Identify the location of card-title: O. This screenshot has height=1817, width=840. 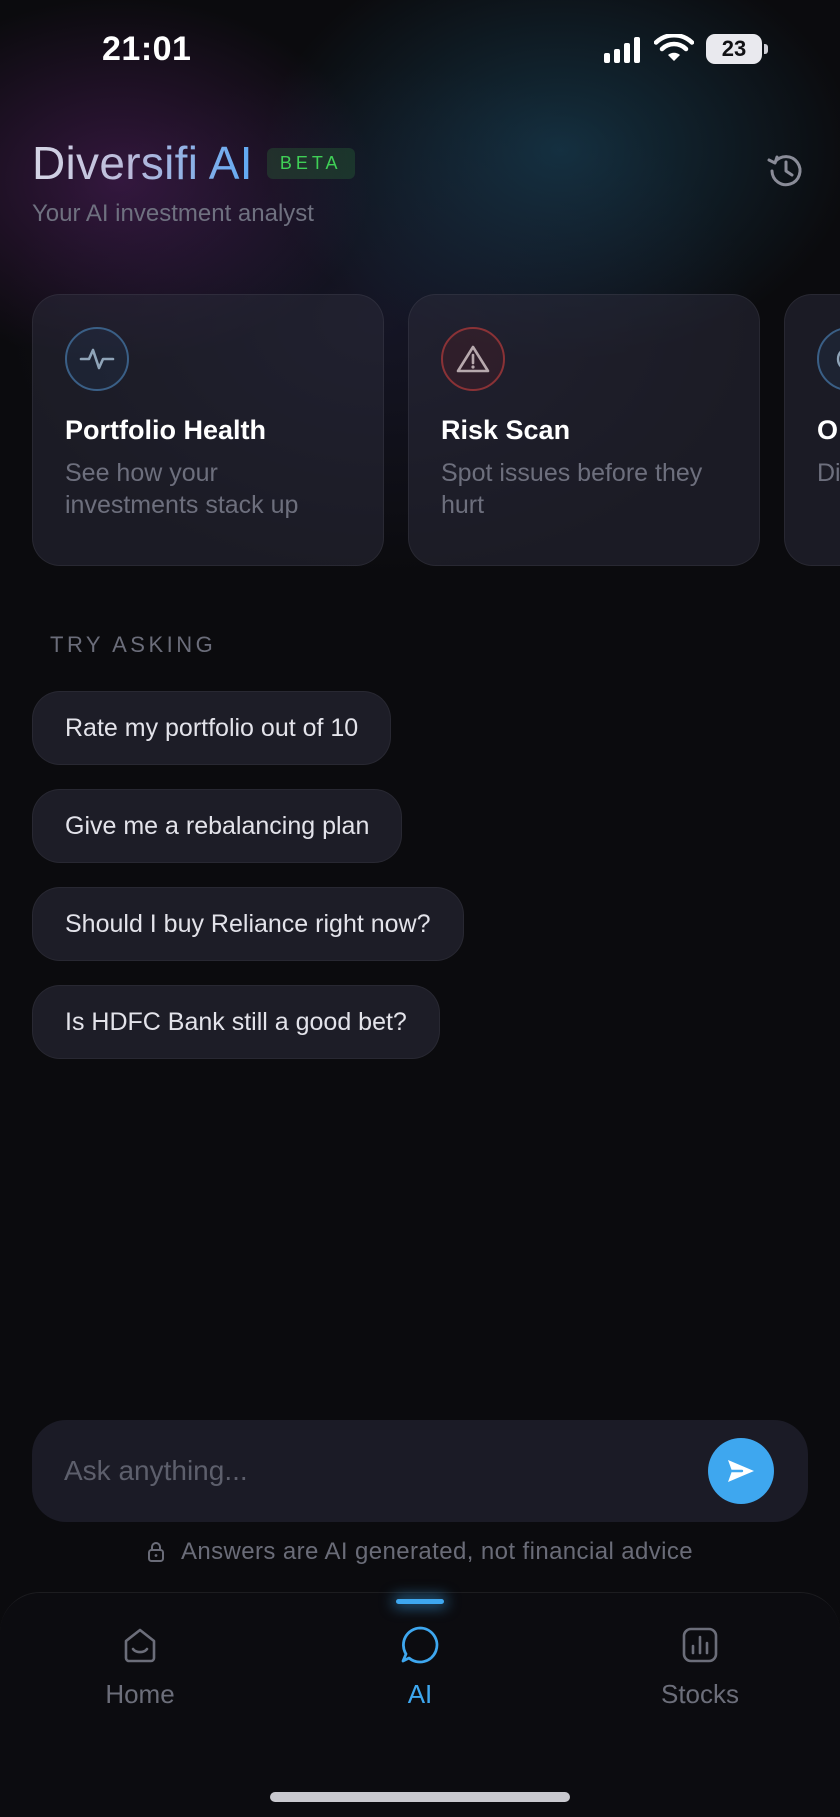
(828, 430).